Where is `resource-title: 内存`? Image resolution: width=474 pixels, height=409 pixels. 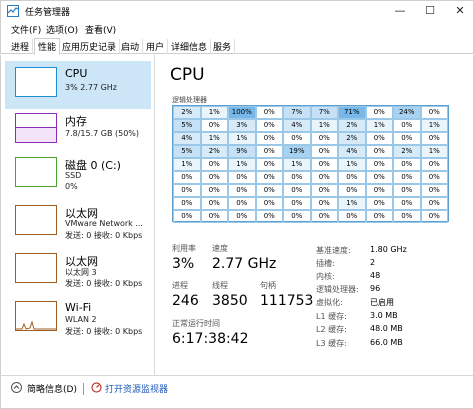
resource-title: 内存 is located at coordinates (76, 121).